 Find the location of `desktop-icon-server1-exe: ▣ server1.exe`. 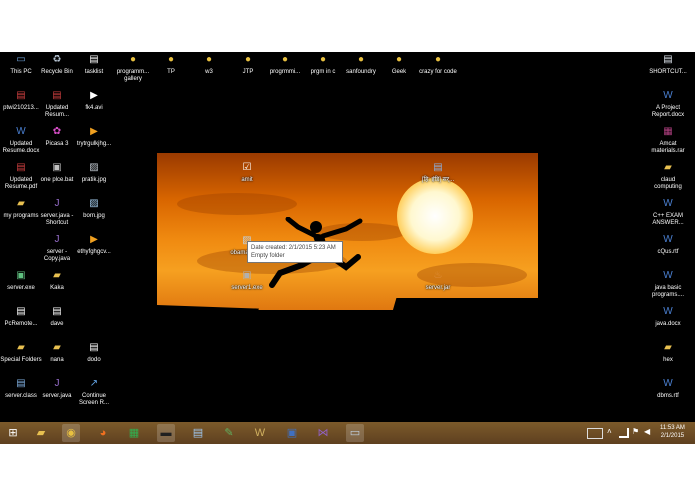

desktop-icon-server1-exe: ▣ server1.exe is located at coordinates (247, 281).